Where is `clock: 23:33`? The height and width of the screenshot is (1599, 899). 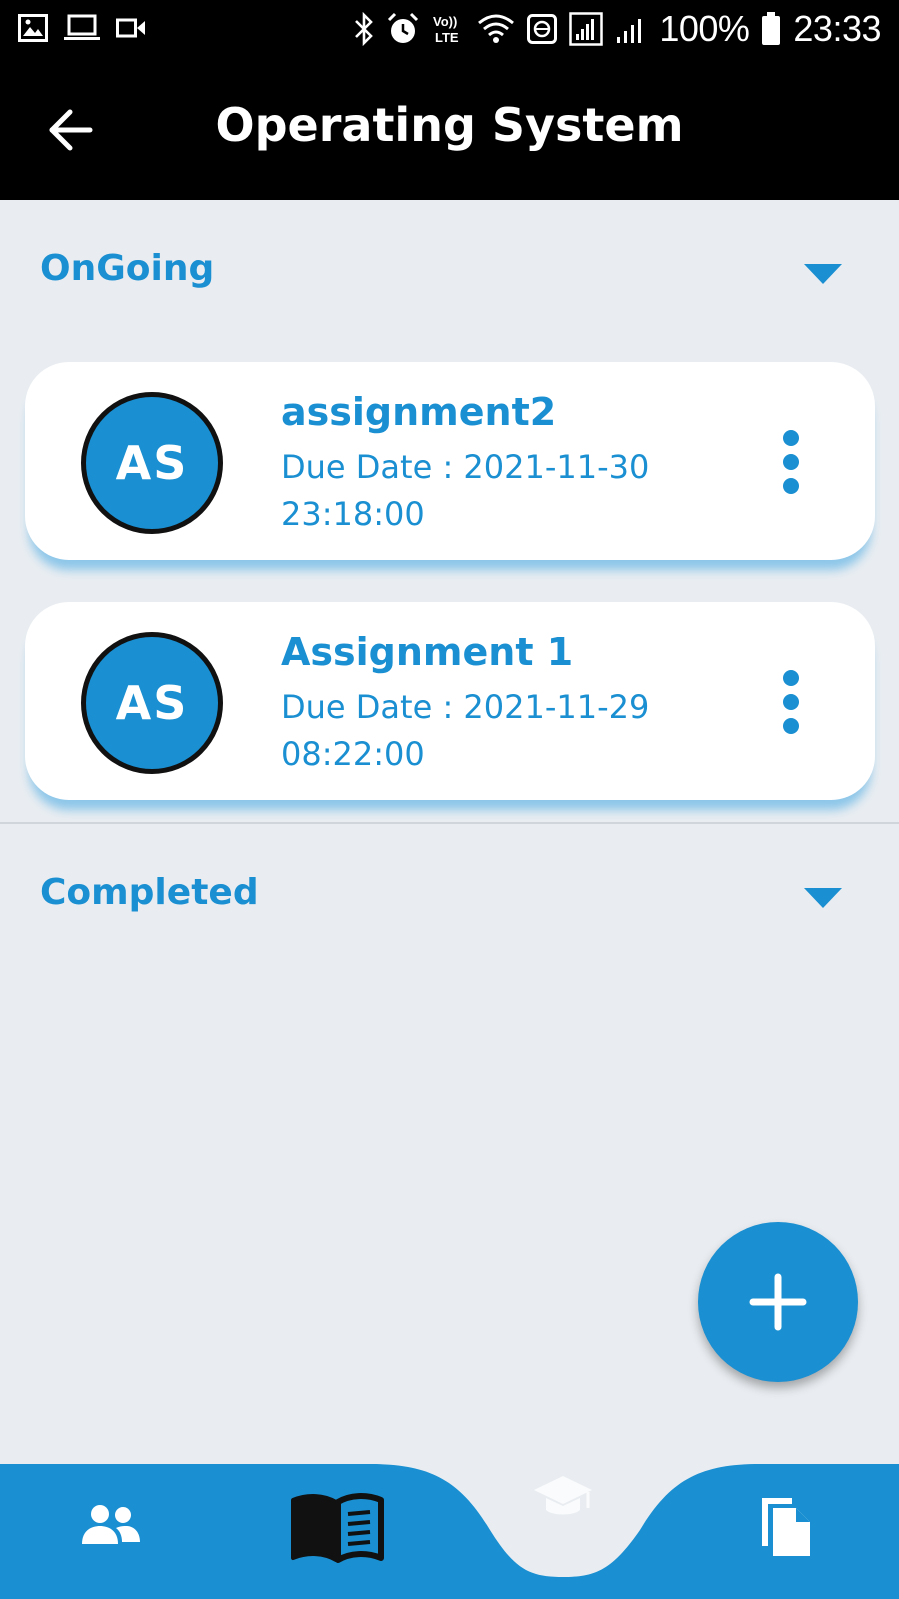
clock: 23:33 is located at coordinates (837, 28).